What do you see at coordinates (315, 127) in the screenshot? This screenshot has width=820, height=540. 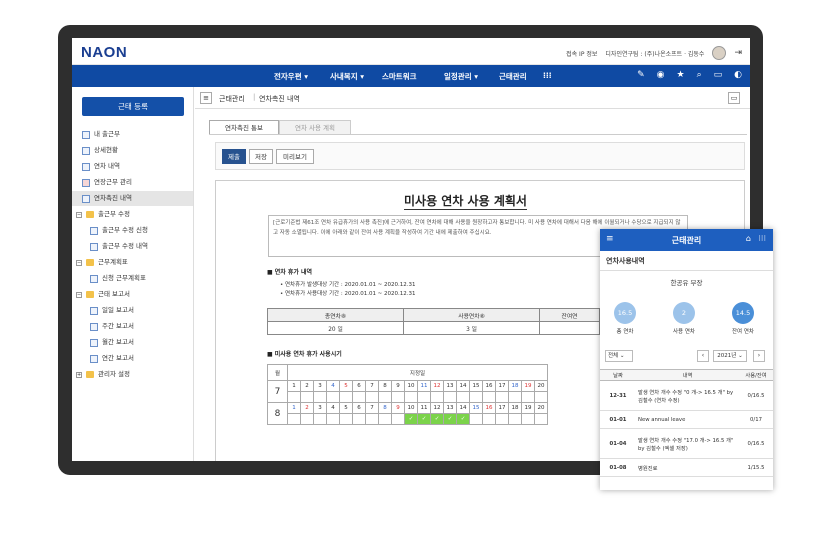 I see `tab-leave-plan: 연차 사용 계획` at bounding box center [315, 127].